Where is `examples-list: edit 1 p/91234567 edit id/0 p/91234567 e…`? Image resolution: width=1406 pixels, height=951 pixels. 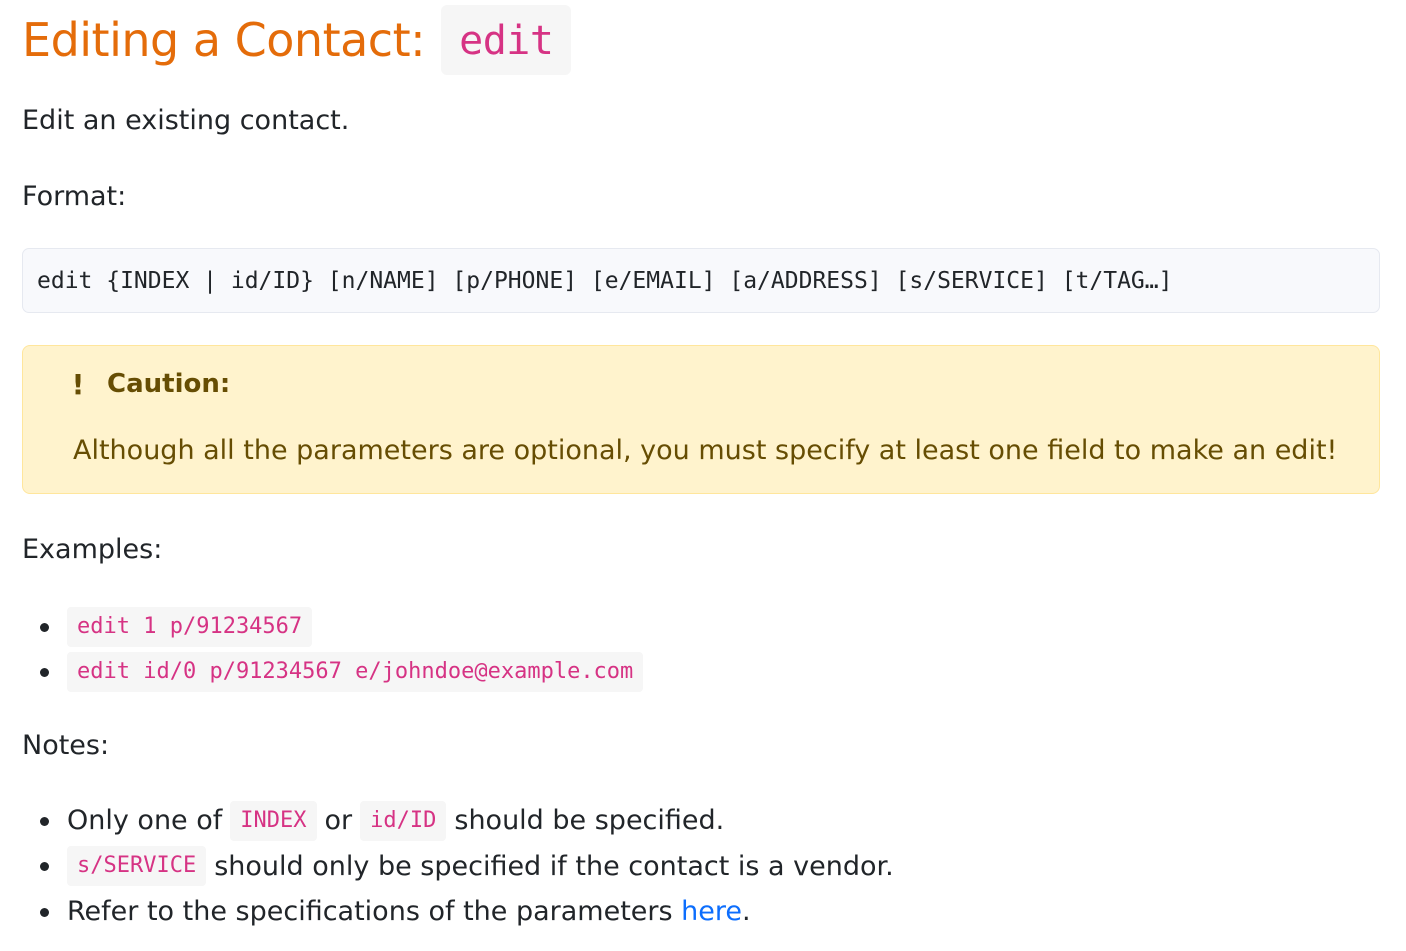
examples-list: edit 1 p/91234567 edit id/0 p/91234567 e… is located at coordinates (333, 650).